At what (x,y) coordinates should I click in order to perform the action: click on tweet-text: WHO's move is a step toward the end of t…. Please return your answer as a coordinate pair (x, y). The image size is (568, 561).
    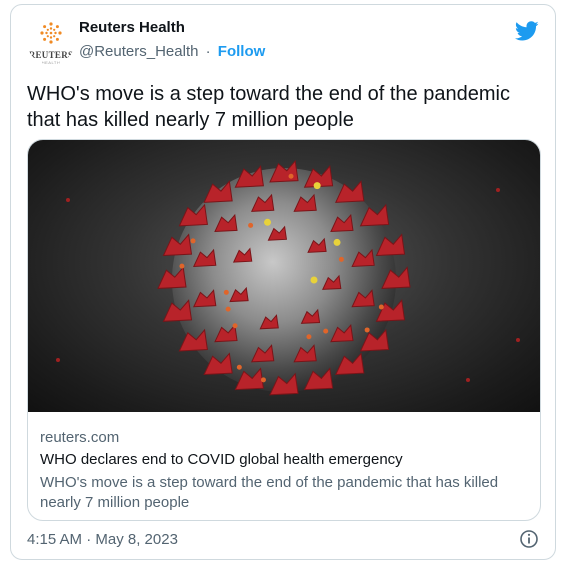
    Looking at the image, I should click on (268, 107).